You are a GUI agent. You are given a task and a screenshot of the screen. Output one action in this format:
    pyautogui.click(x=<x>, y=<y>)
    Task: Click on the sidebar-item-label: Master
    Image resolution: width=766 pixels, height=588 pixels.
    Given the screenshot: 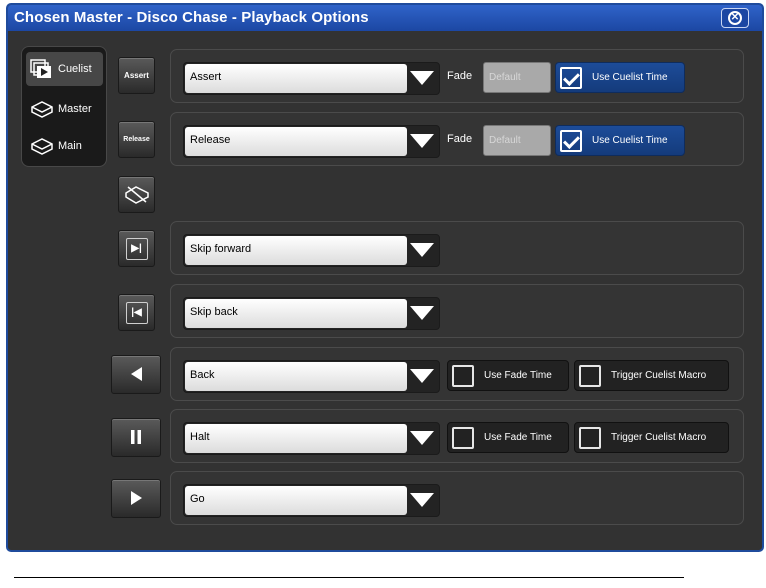 What is the action you would take?
    pyautogui.click(x=75, y=109)
    